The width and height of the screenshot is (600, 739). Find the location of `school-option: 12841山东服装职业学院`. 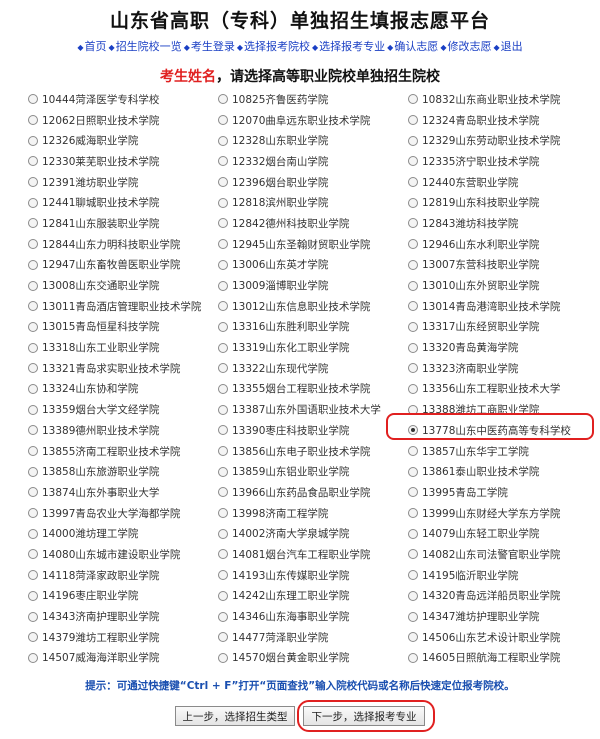

school-option: 12841山东服装职业学院 is located at coordinates (123, 223).